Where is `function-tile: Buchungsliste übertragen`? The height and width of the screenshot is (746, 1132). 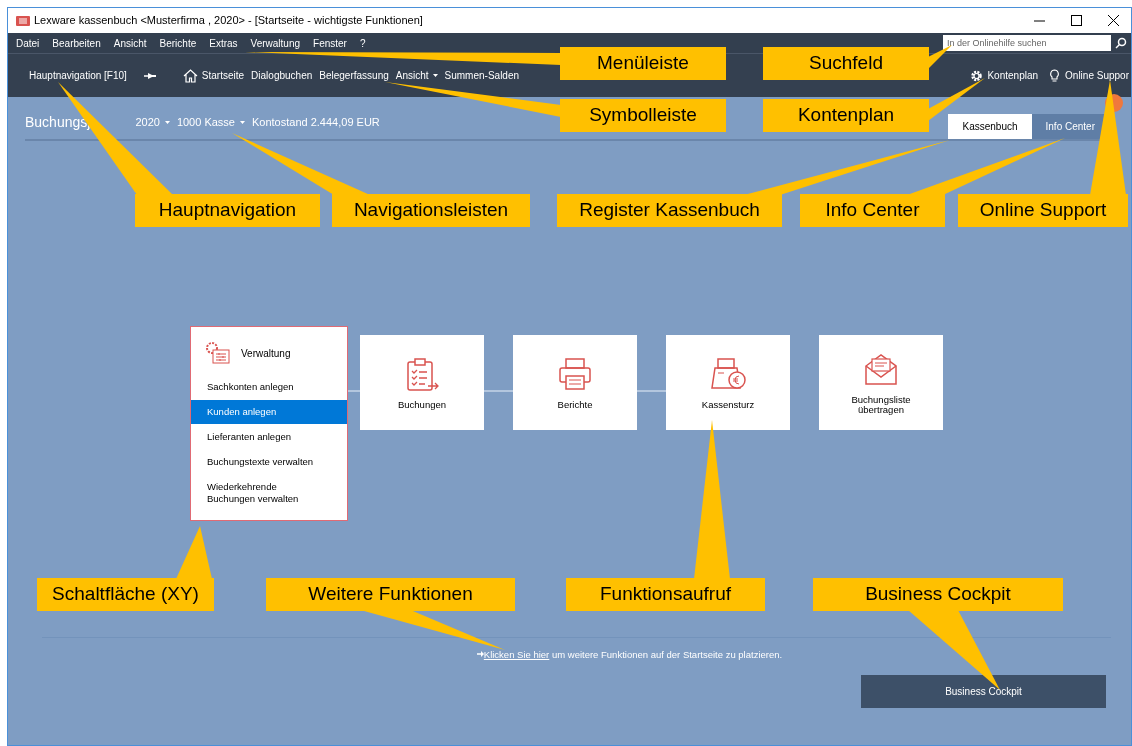 function-tile: Buchungsliste übertragen is located at coordinates (881, 382).